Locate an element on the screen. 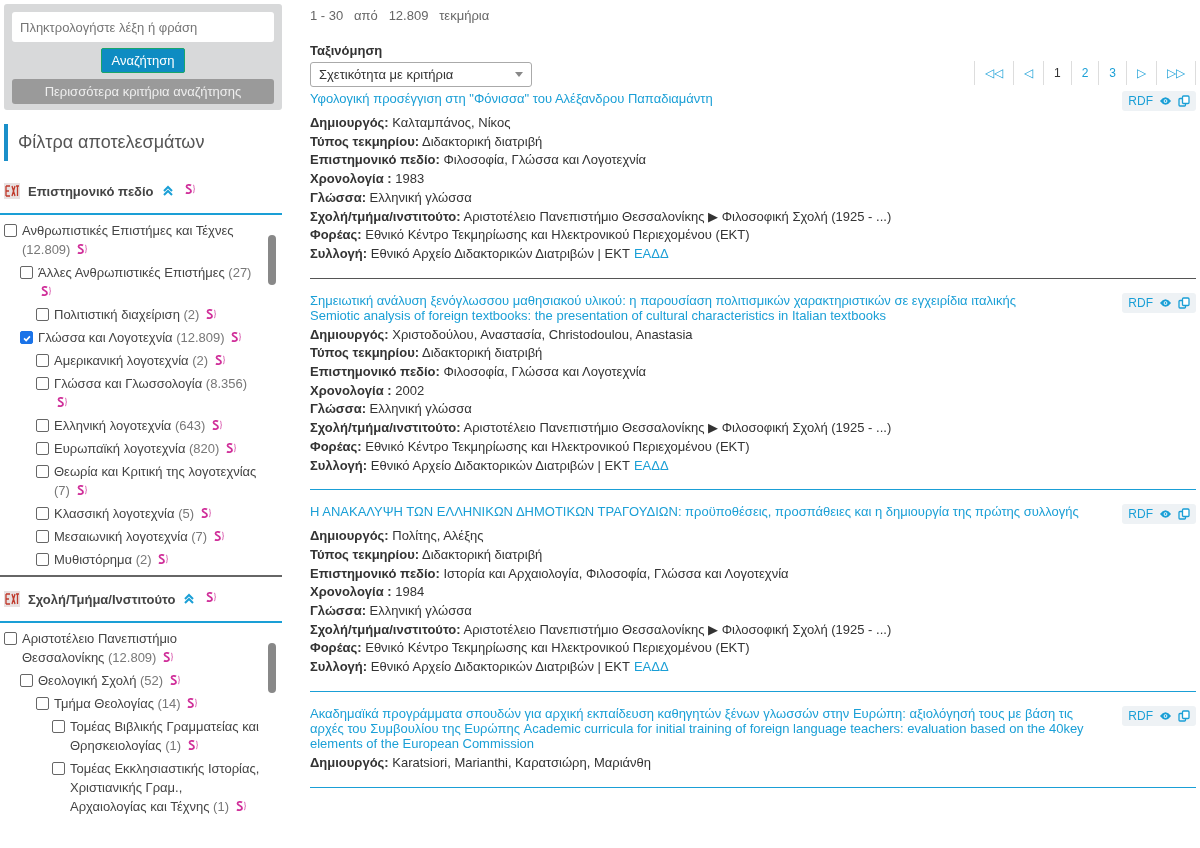  facet-option: Ανθρωπιστικές Επιστήμες και Τέχνες (12.809) is located at coordinates (141, 240).